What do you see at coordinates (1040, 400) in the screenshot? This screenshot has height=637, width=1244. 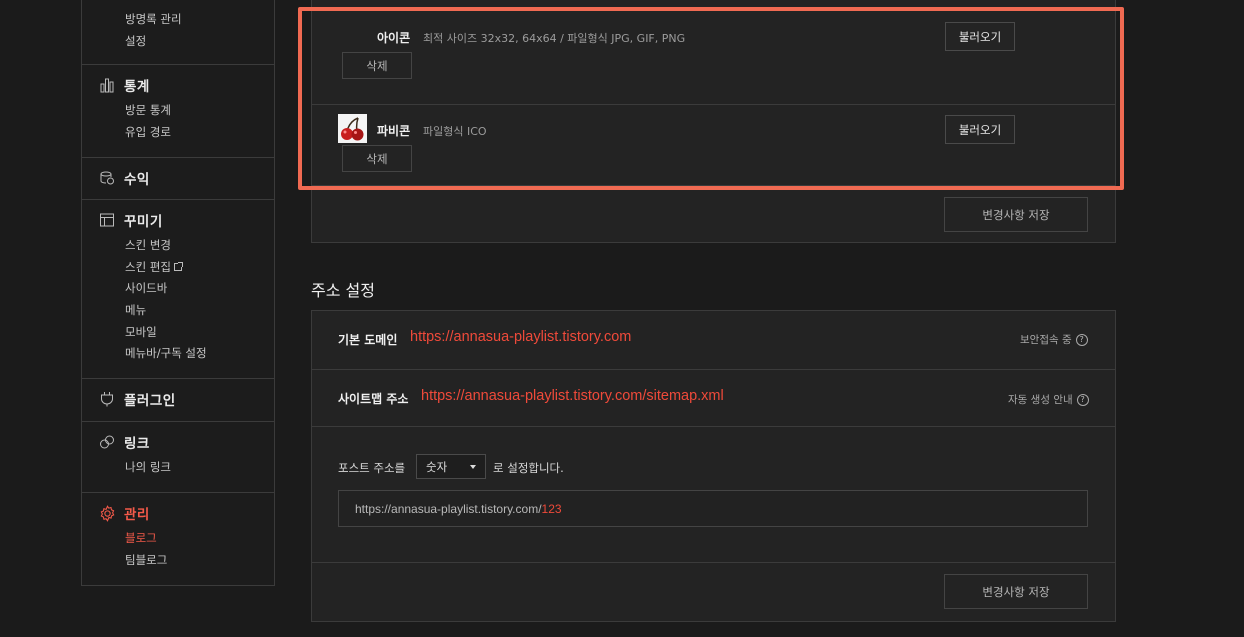 I see `sitemap-auto-text: 자동 생성 안내` at bounding box center [1040, 400].